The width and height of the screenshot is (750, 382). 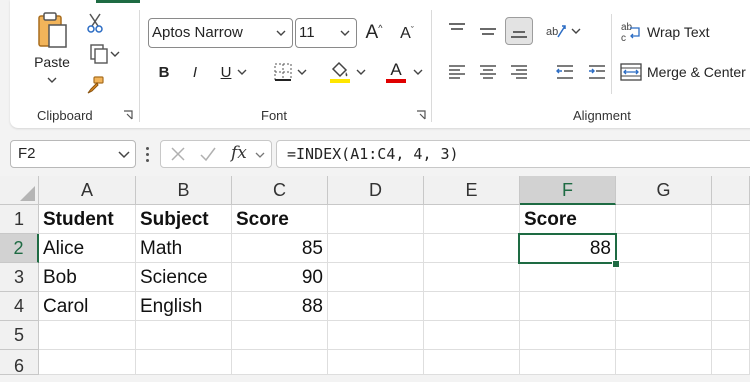 I want to click on font-color-button: A, so click(x=404, y=72).